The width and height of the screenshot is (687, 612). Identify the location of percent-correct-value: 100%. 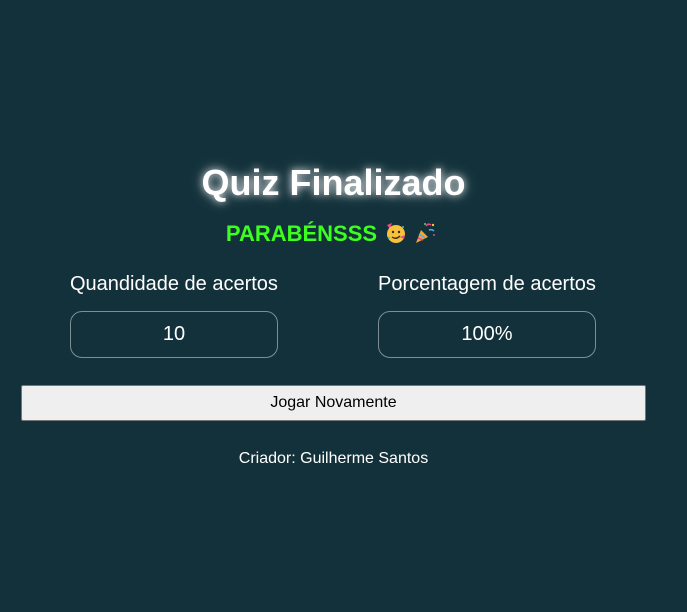
(487, 334).